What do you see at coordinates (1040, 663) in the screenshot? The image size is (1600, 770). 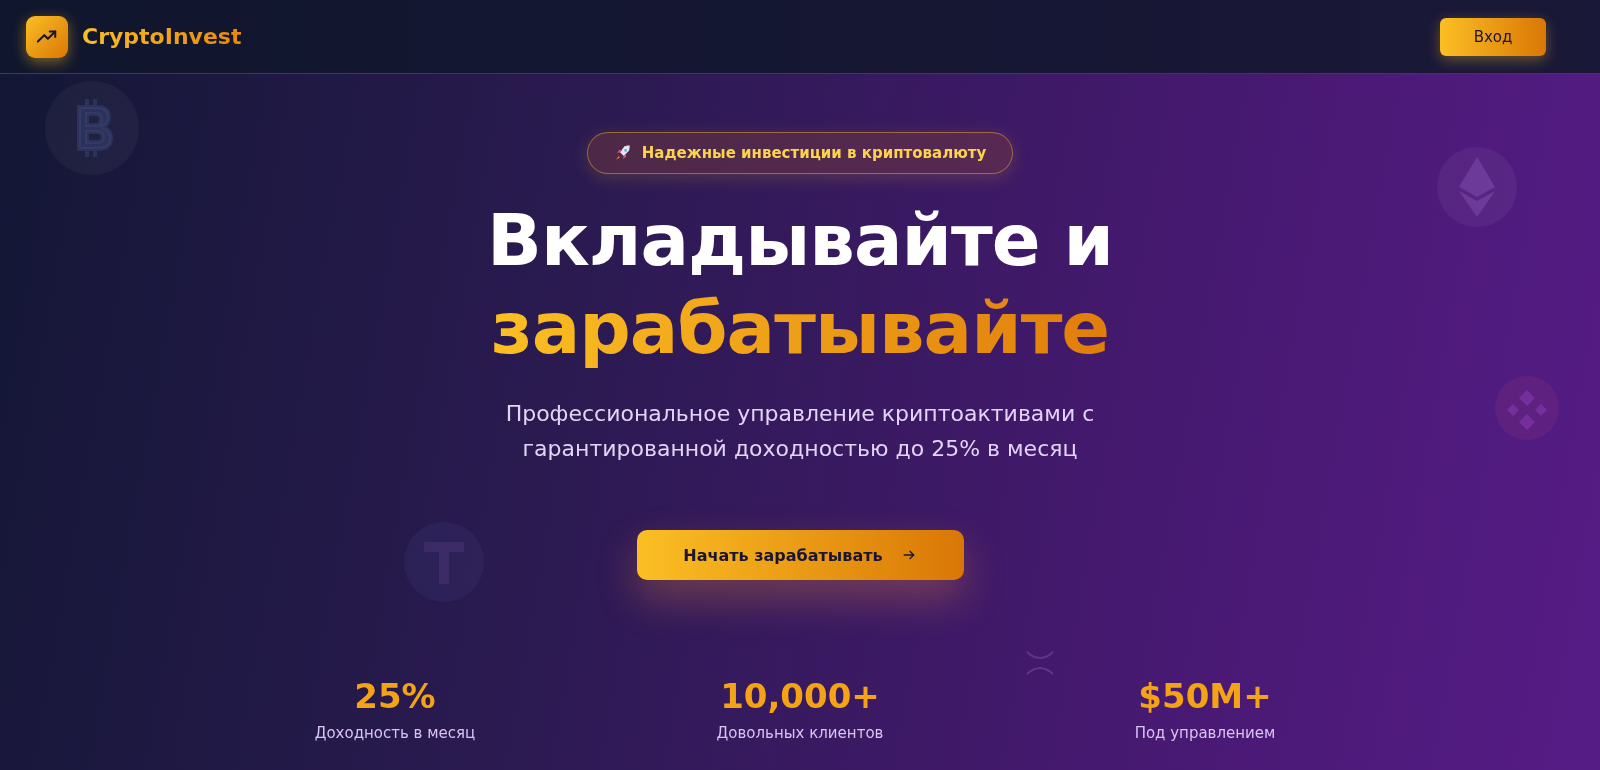 I see `x-icon` at bounding box center [1040, 663].